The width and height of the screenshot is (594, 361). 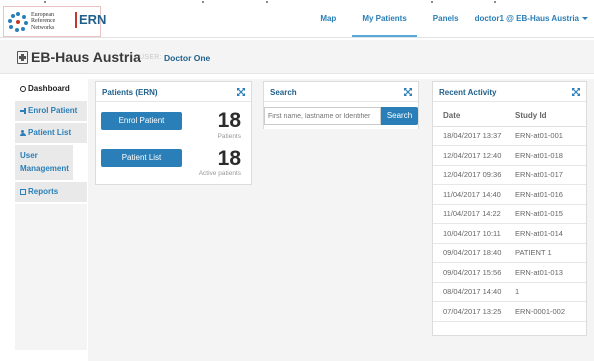 What do you see at coordinates (585, 19) in the screenshot?
I see `caret-down-icon` at bounding box center [585, 19].